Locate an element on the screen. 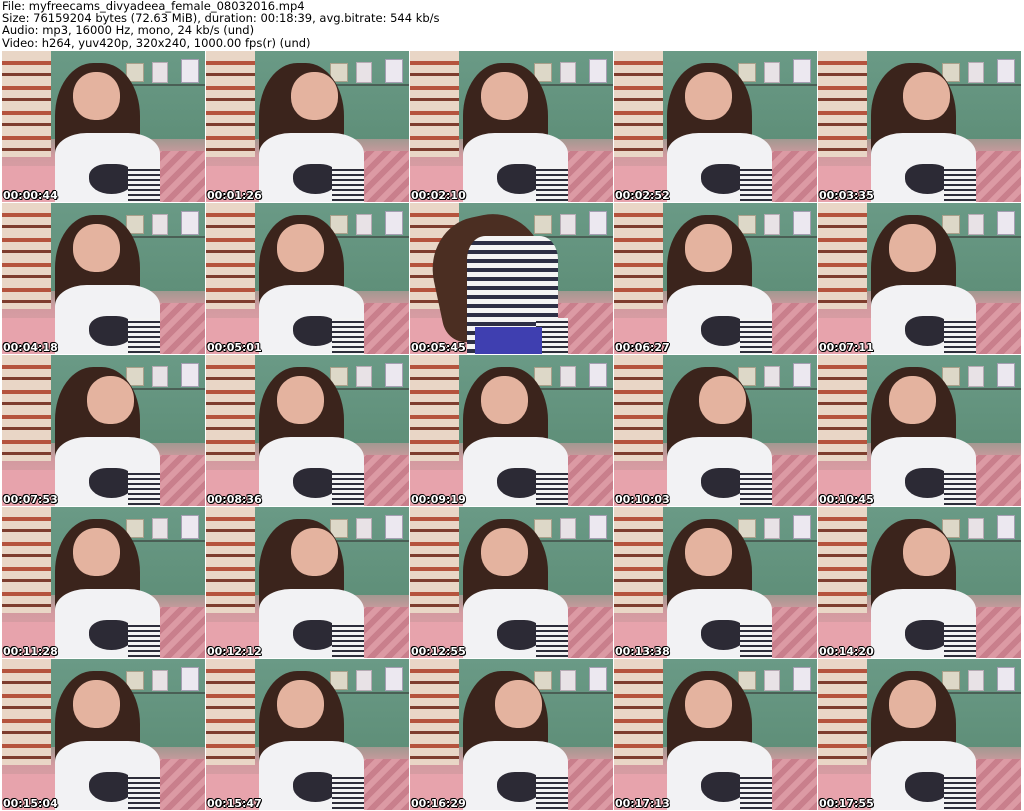  thumbnail-frame: 00:17:13 is located at coordinates (715, 734).